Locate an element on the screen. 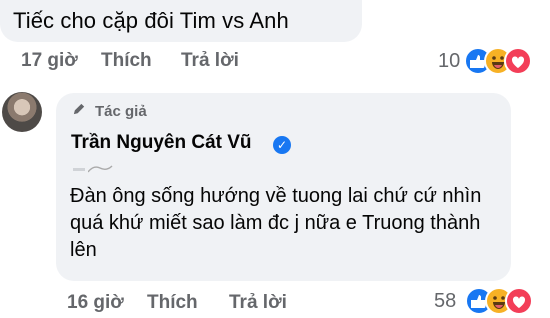 This screenshot has height=318, width=550. quote-divider is located at coordinates (79, 169).